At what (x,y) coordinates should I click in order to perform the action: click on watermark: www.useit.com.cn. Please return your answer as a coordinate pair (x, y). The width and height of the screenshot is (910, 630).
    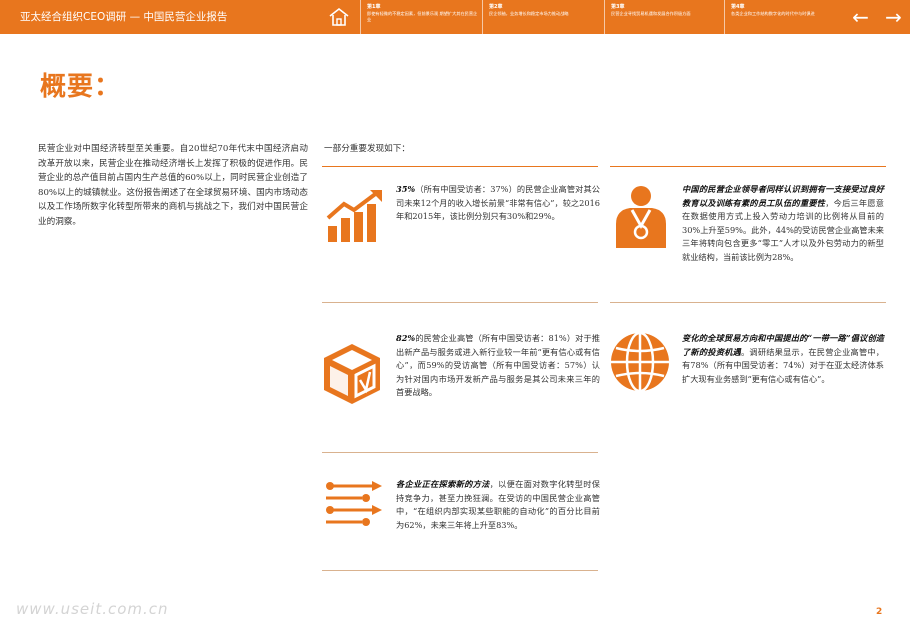
    Looking at the image, I should click on (92, 609).